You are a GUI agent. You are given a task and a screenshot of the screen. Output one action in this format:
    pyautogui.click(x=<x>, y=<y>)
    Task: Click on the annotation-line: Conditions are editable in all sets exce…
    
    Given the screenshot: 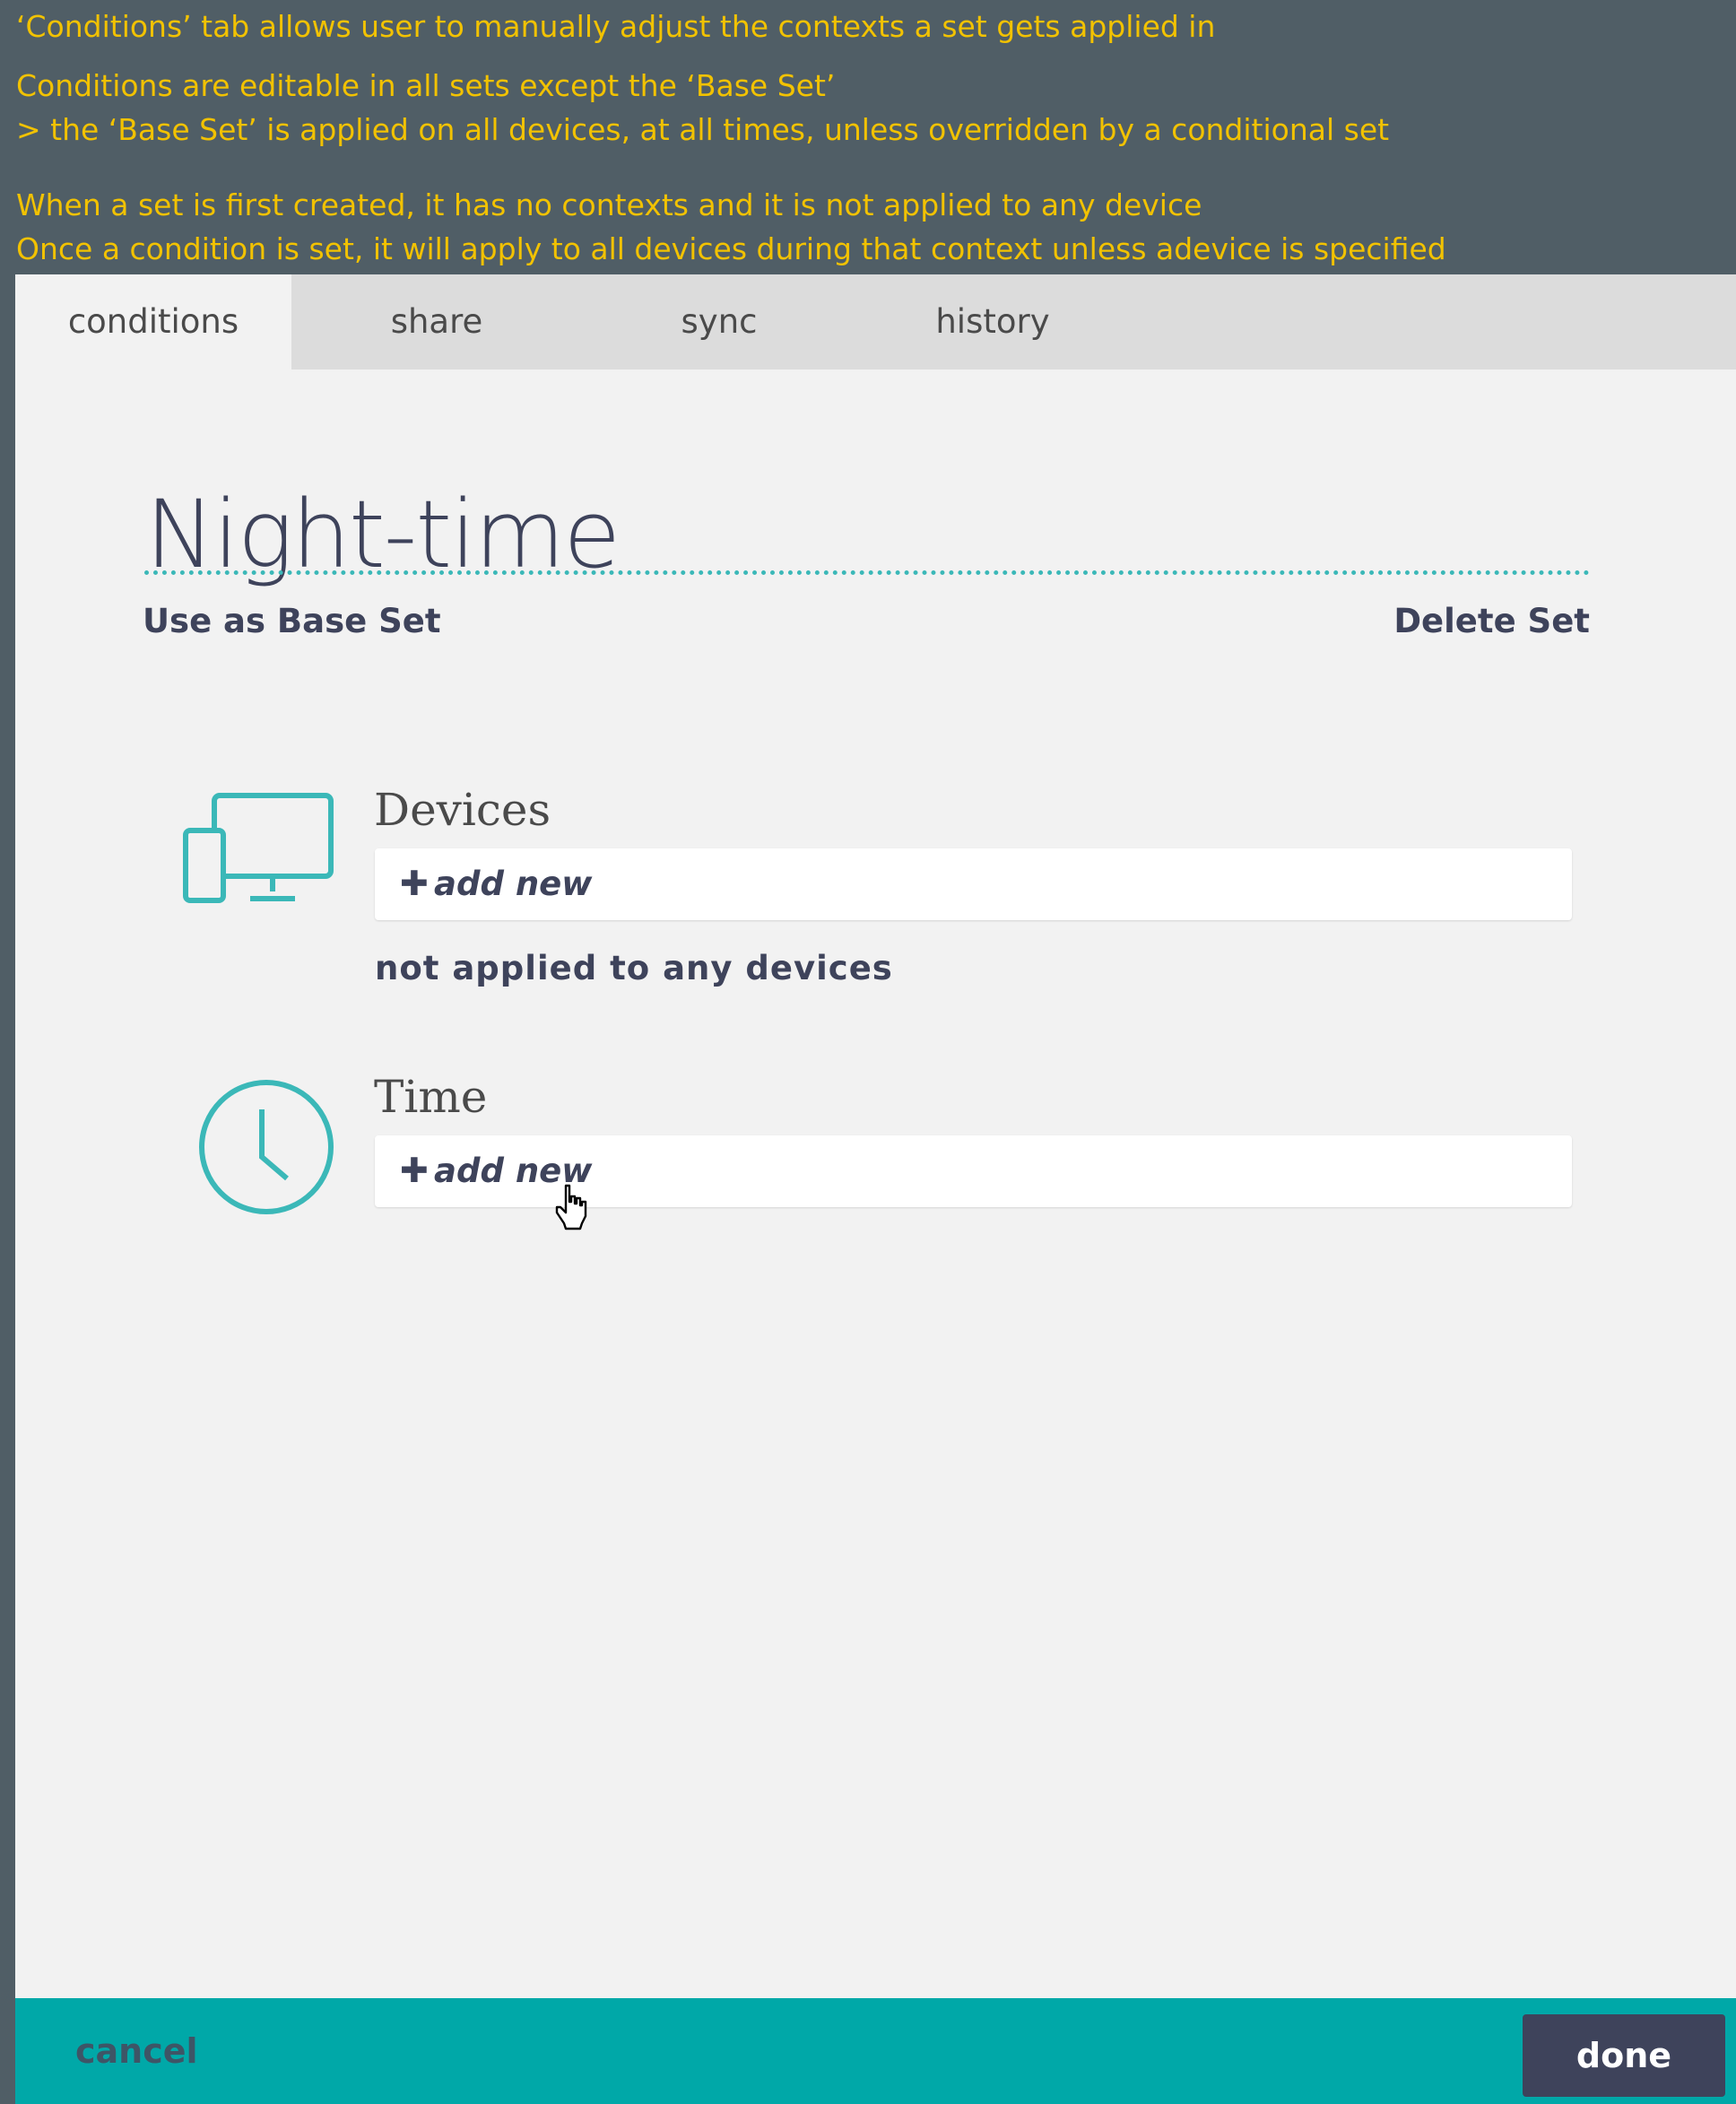 What is the action you would take?
    pyautogui.click(x=426, y=86)
    